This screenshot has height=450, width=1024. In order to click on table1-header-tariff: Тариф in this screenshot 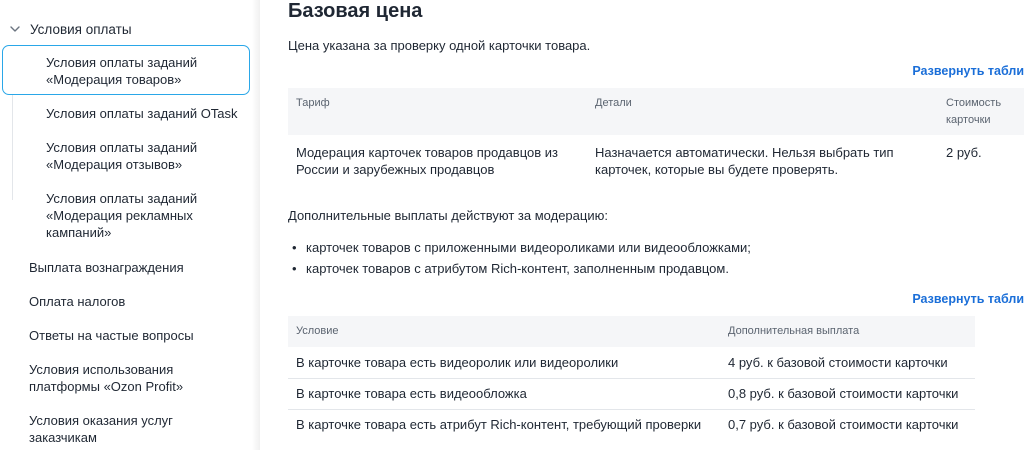, I will do `click(313, 103)`.